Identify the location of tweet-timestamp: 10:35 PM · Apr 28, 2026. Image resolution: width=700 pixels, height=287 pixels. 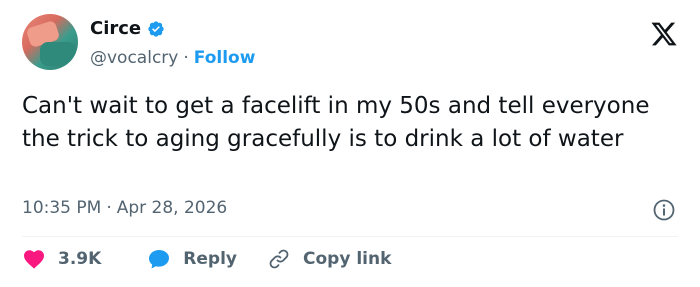
(124, 208).